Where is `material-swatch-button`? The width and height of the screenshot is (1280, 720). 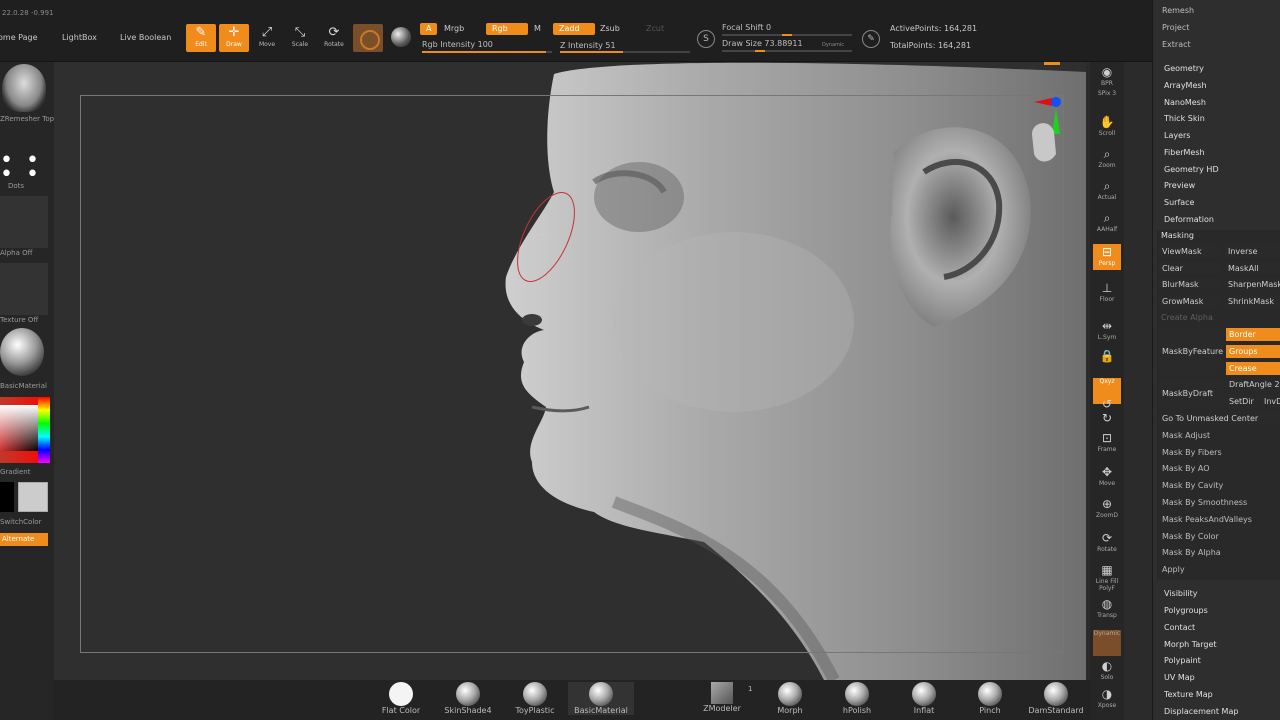
material-swatch-button is located at coordinates (368, 38).